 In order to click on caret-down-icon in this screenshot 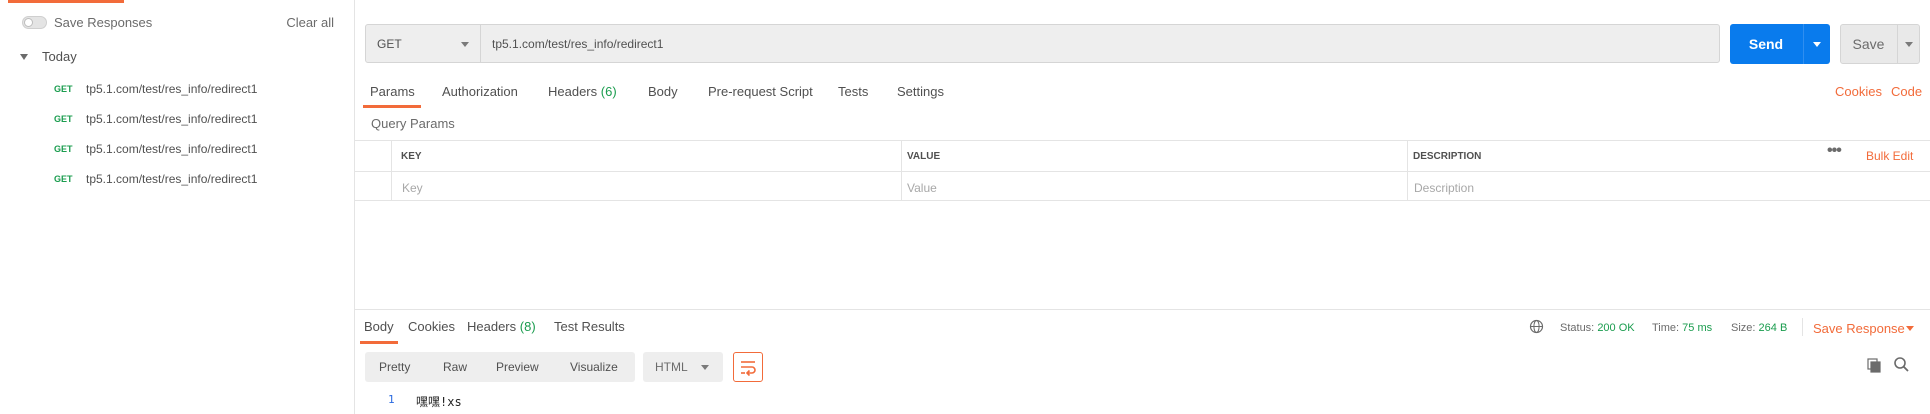, I will do `click(24, 56)`.